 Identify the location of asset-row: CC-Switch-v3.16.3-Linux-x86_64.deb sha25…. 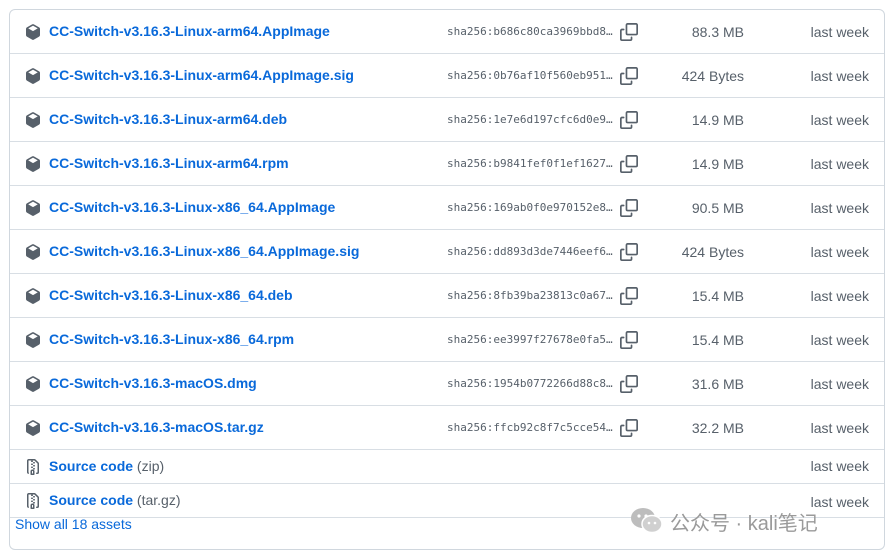
(447, 296).